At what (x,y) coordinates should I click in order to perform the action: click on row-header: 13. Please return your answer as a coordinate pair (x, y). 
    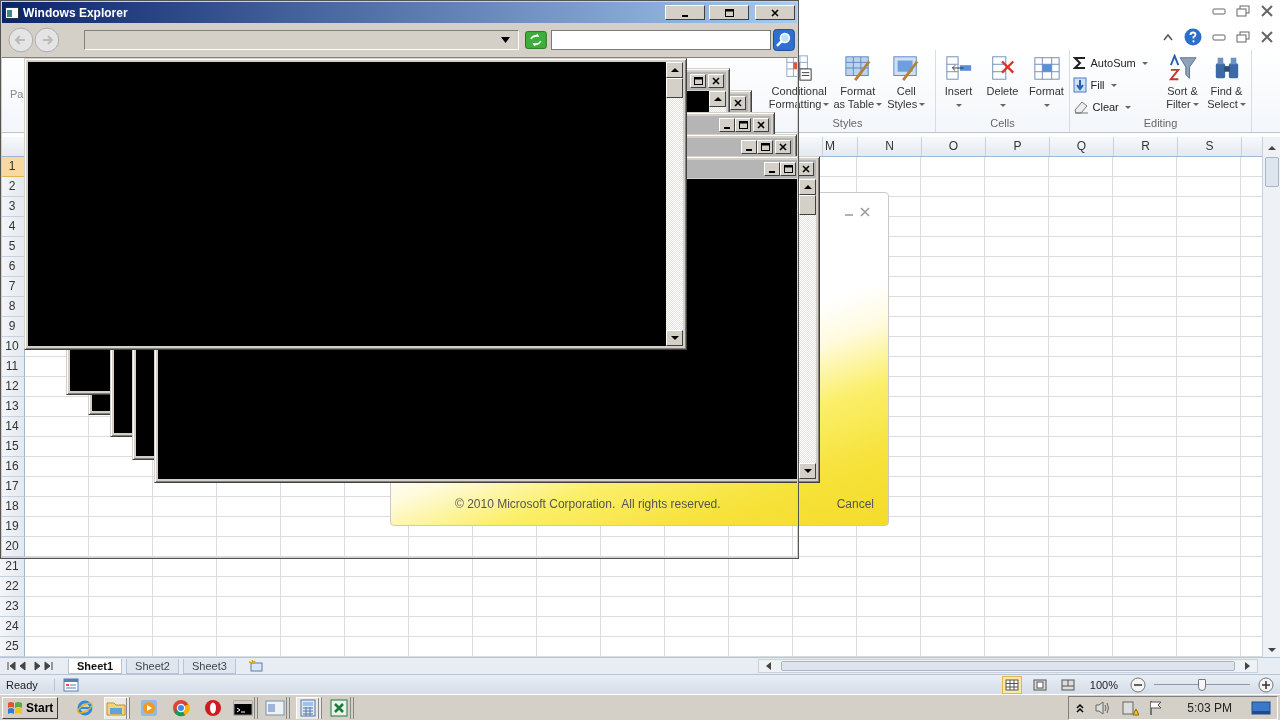
    Looking at the image, I should click on (12, 407).